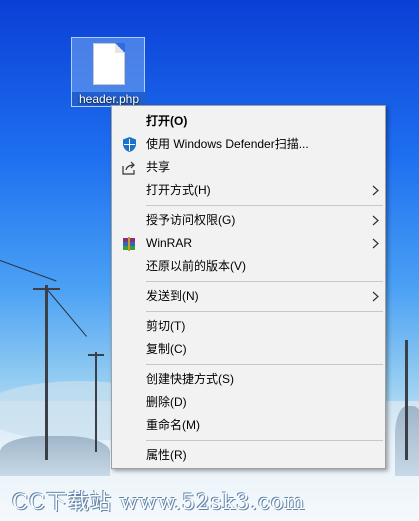  Describe the element at coordinates (248, 326) in the screenshot. I see `menu-item-cut: 剪切(T)` at that location.